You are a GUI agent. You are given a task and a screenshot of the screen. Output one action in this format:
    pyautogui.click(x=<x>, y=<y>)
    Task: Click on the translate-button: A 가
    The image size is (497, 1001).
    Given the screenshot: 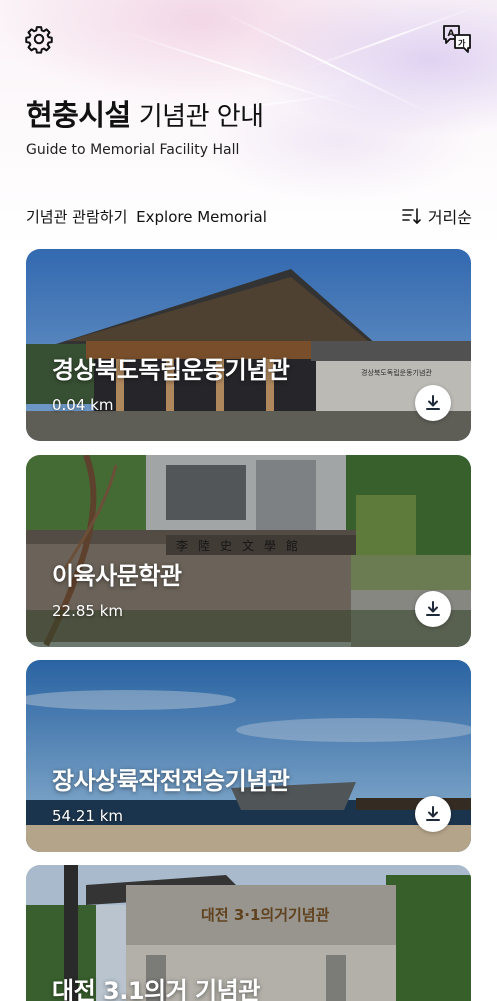 What is the action you would take?
    pyautogui.click(x=457, y=39)
    